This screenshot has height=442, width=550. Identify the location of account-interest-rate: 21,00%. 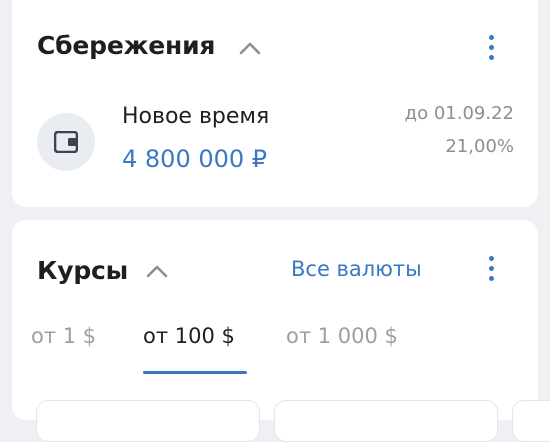
(479, 146).